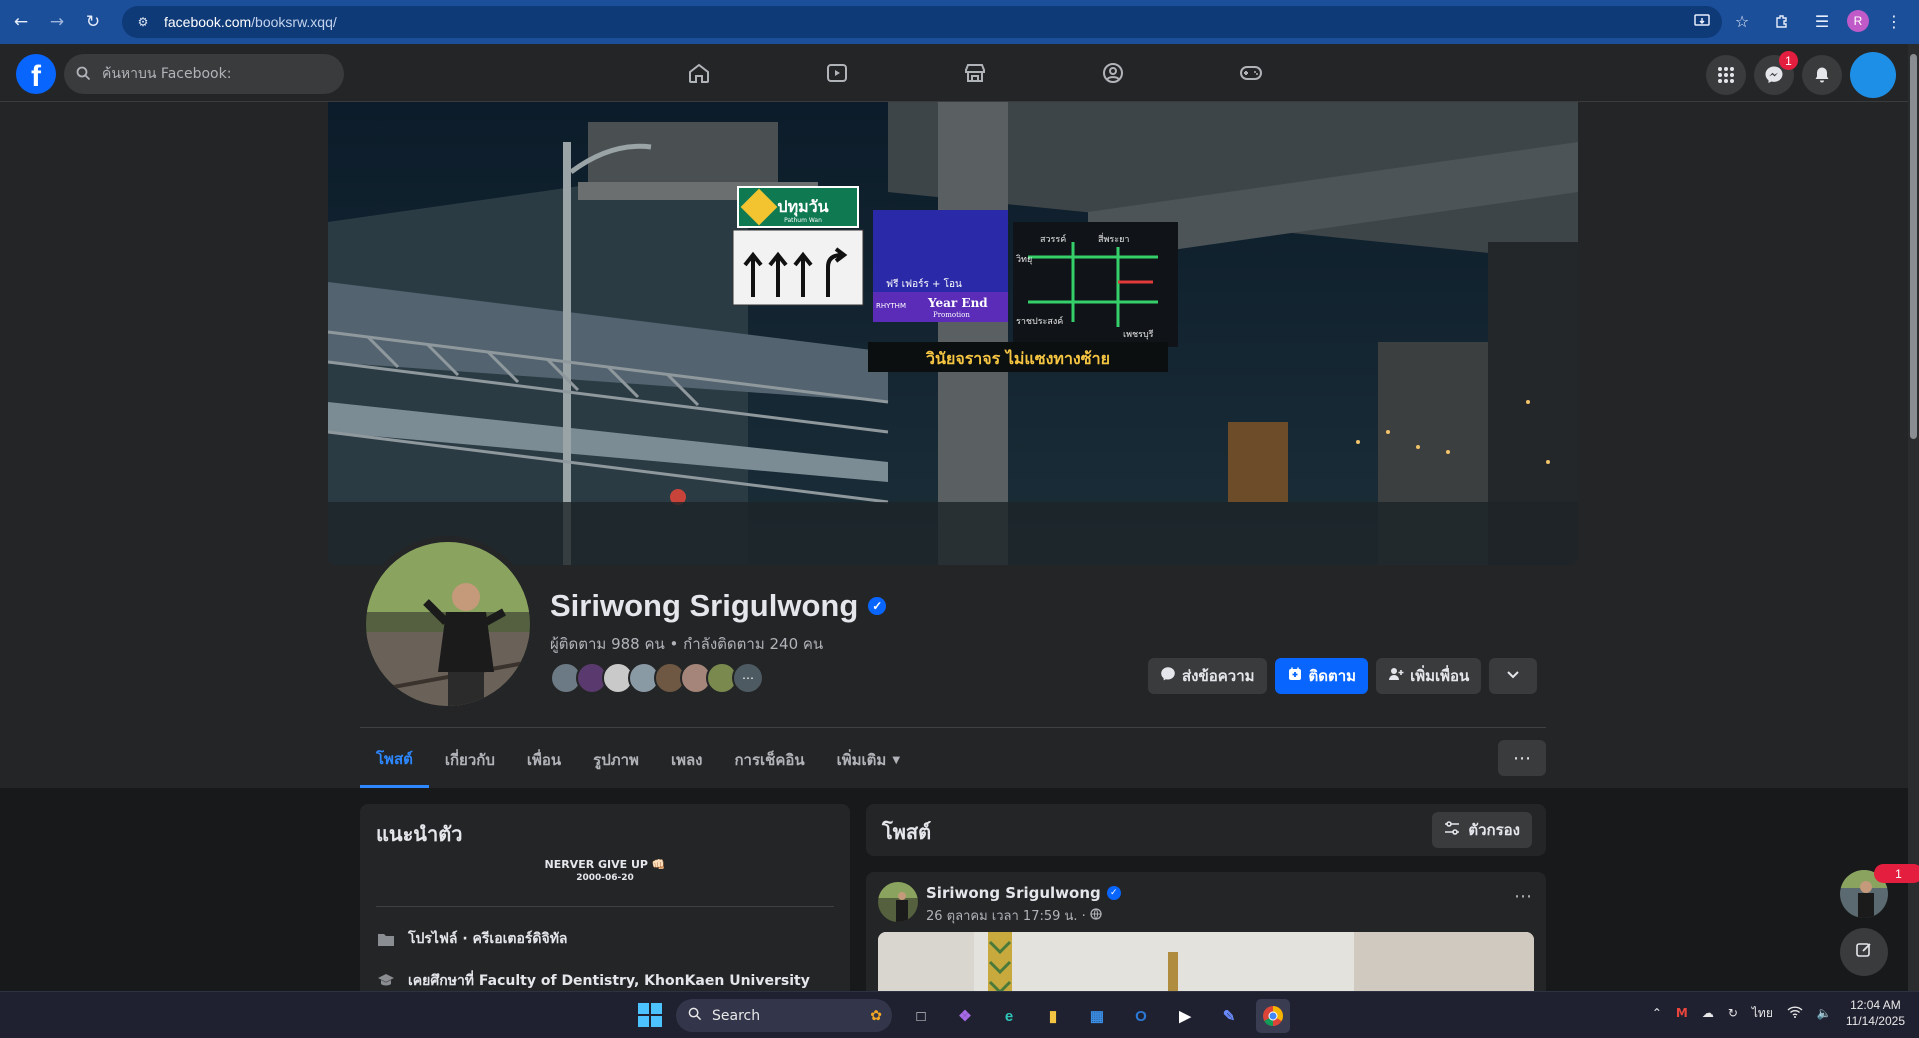 The height and width of the screenshot is (1038, 1919). What do you see at coordinates (470, 760) in the screenshot?
I see `tab-about: เกี่ยวกับ` at bounding box center [470, 760].